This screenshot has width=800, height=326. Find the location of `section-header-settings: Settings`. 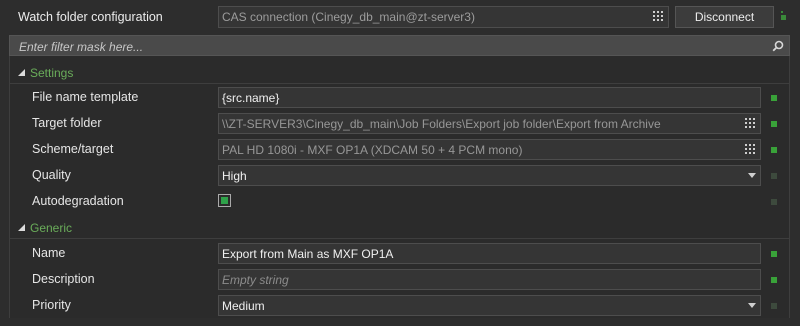

section-header-settings: Settings is located at coordinates (399, 73).